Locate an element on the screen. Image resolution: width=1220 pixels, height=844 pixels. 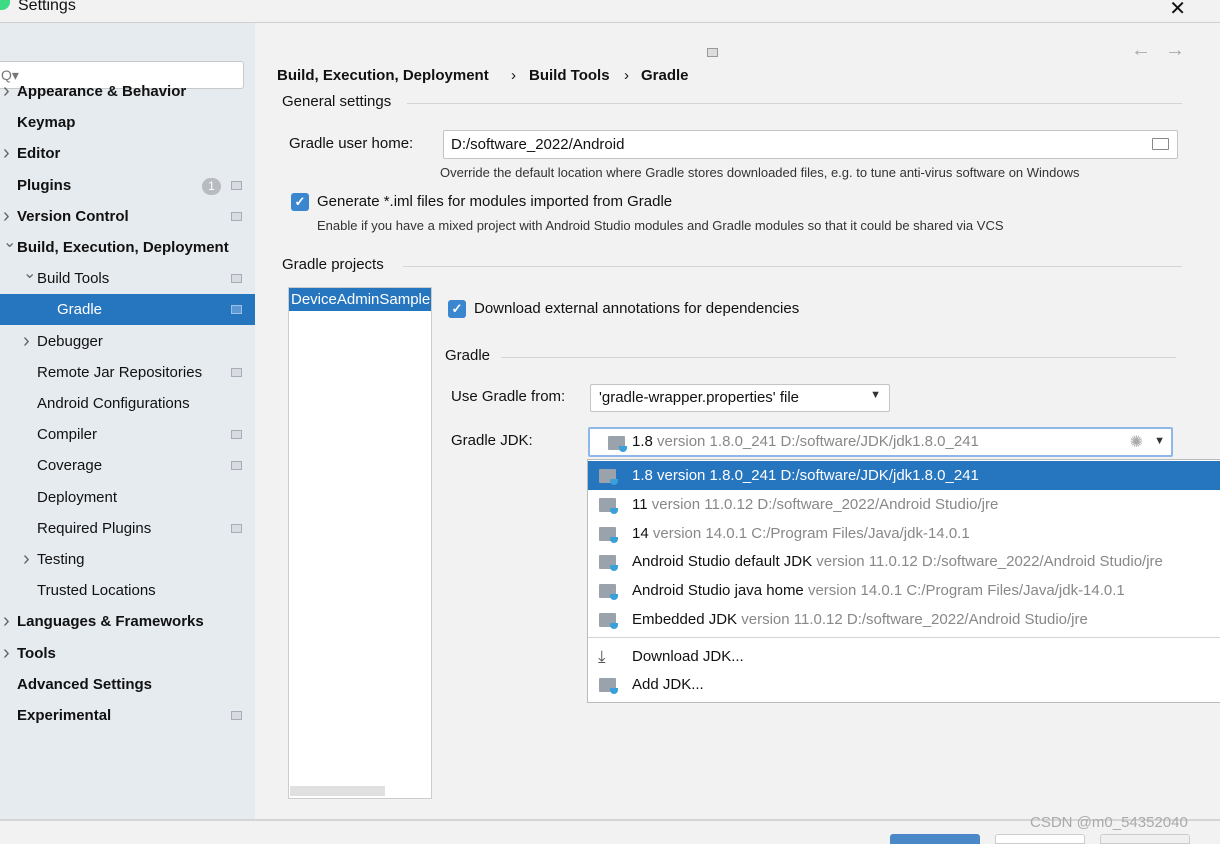
loading-spinner-icon: ✺ is located at coordinates (1136, 442).